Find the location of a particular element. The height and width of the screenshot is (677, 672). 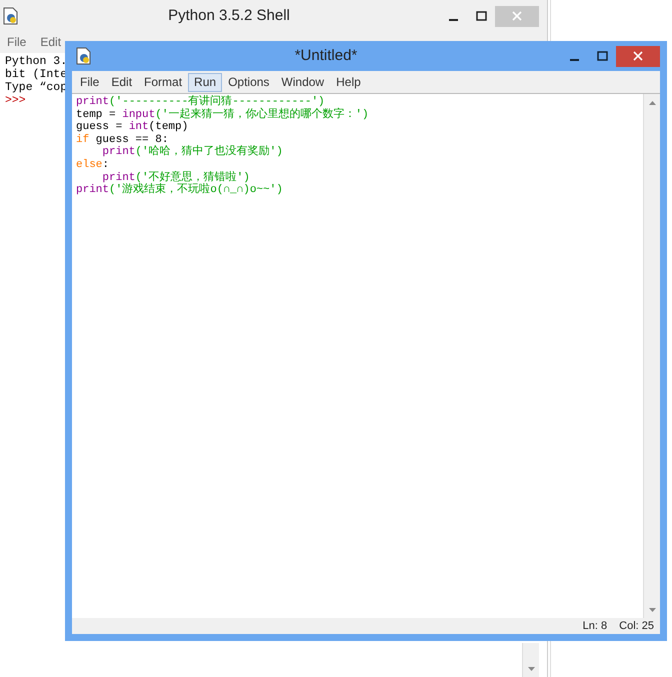

code-line: else: is located at coordinates (93, 165).